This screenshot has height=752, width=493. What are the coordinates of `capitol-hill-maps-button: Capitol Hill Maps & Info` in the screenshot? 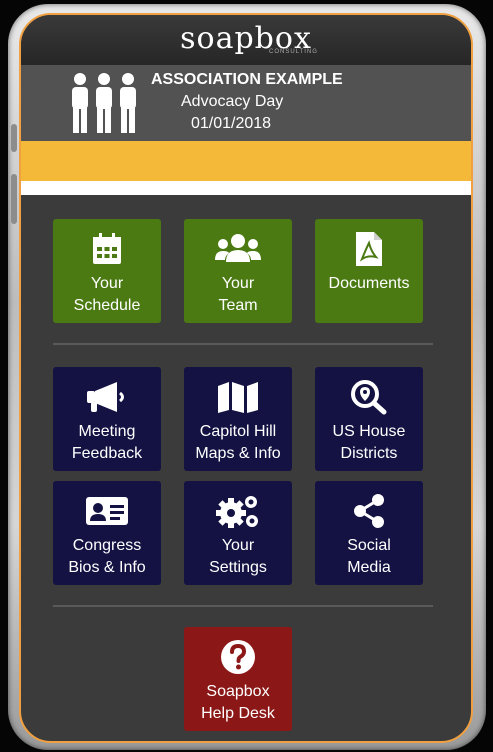 It's located at (238, 419).